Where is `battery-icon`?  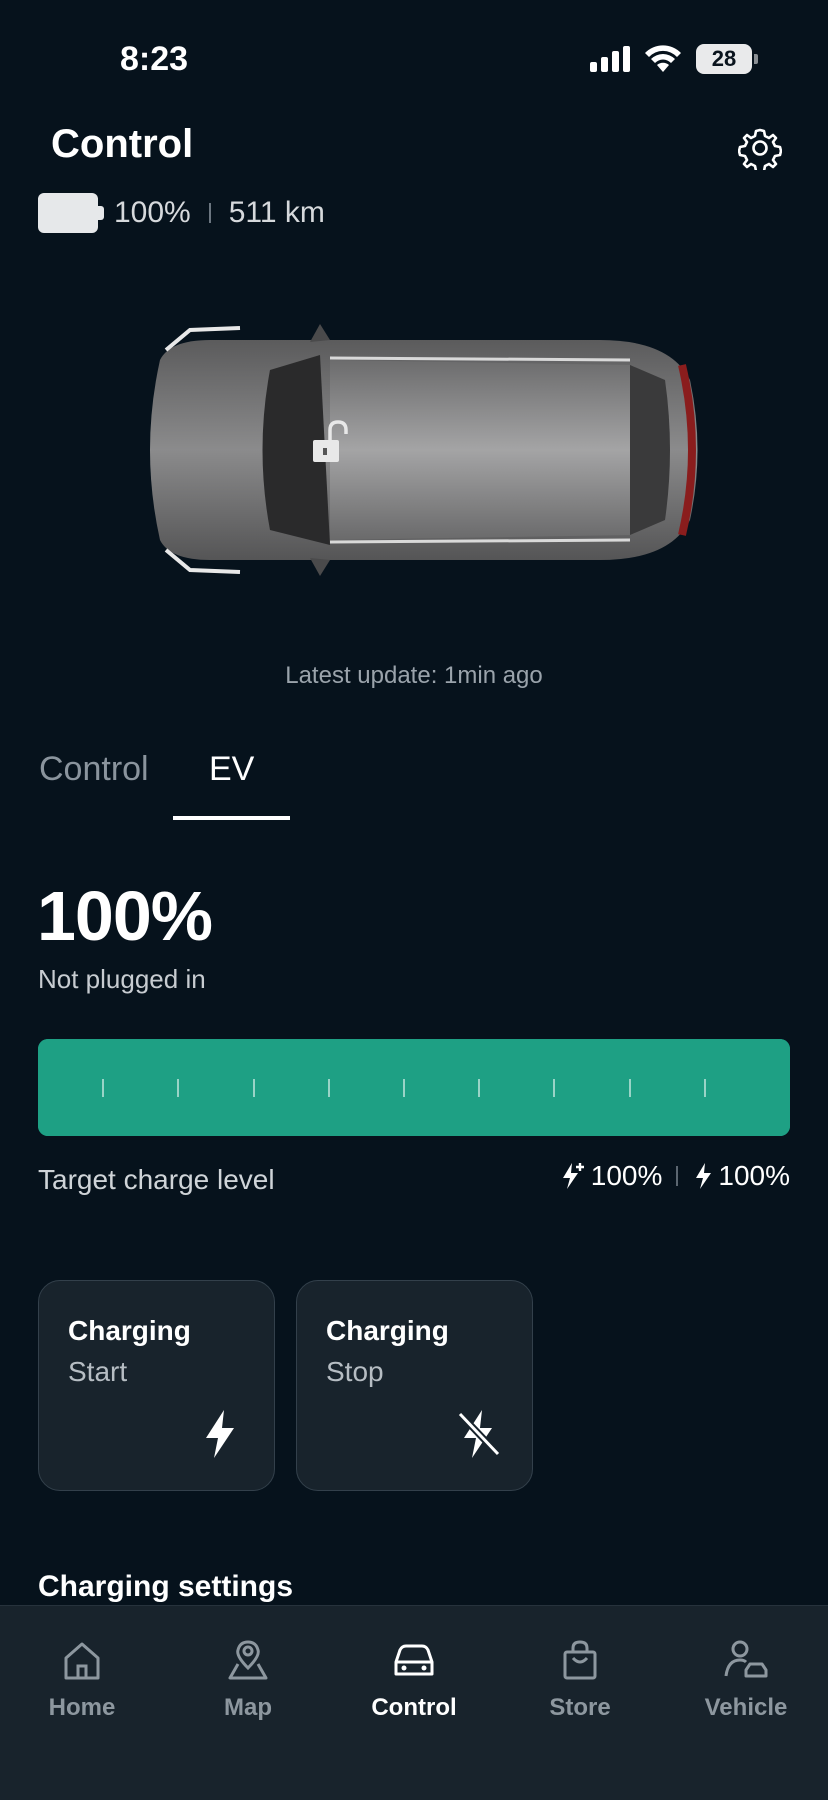
battery-icon is located at coordinates (71, 213).